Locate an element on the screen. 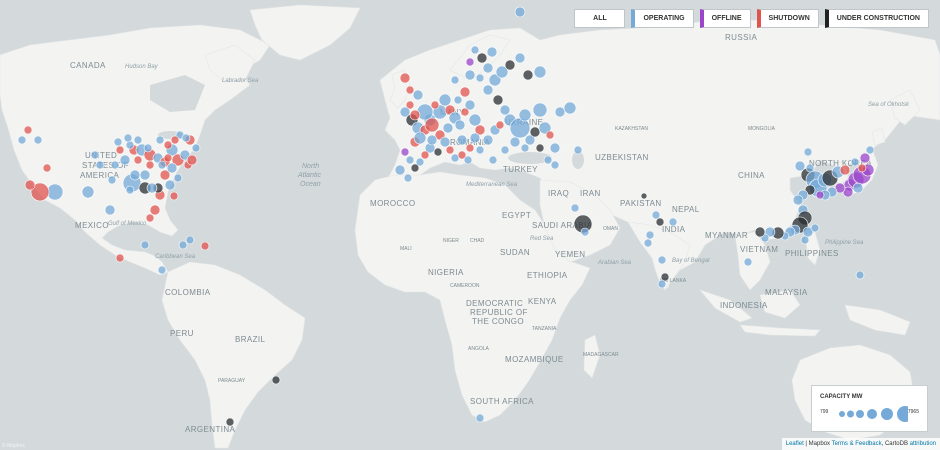  filter-under-construction-button: UNDER CONSTRUCTION is located at coordinates (876, 18).